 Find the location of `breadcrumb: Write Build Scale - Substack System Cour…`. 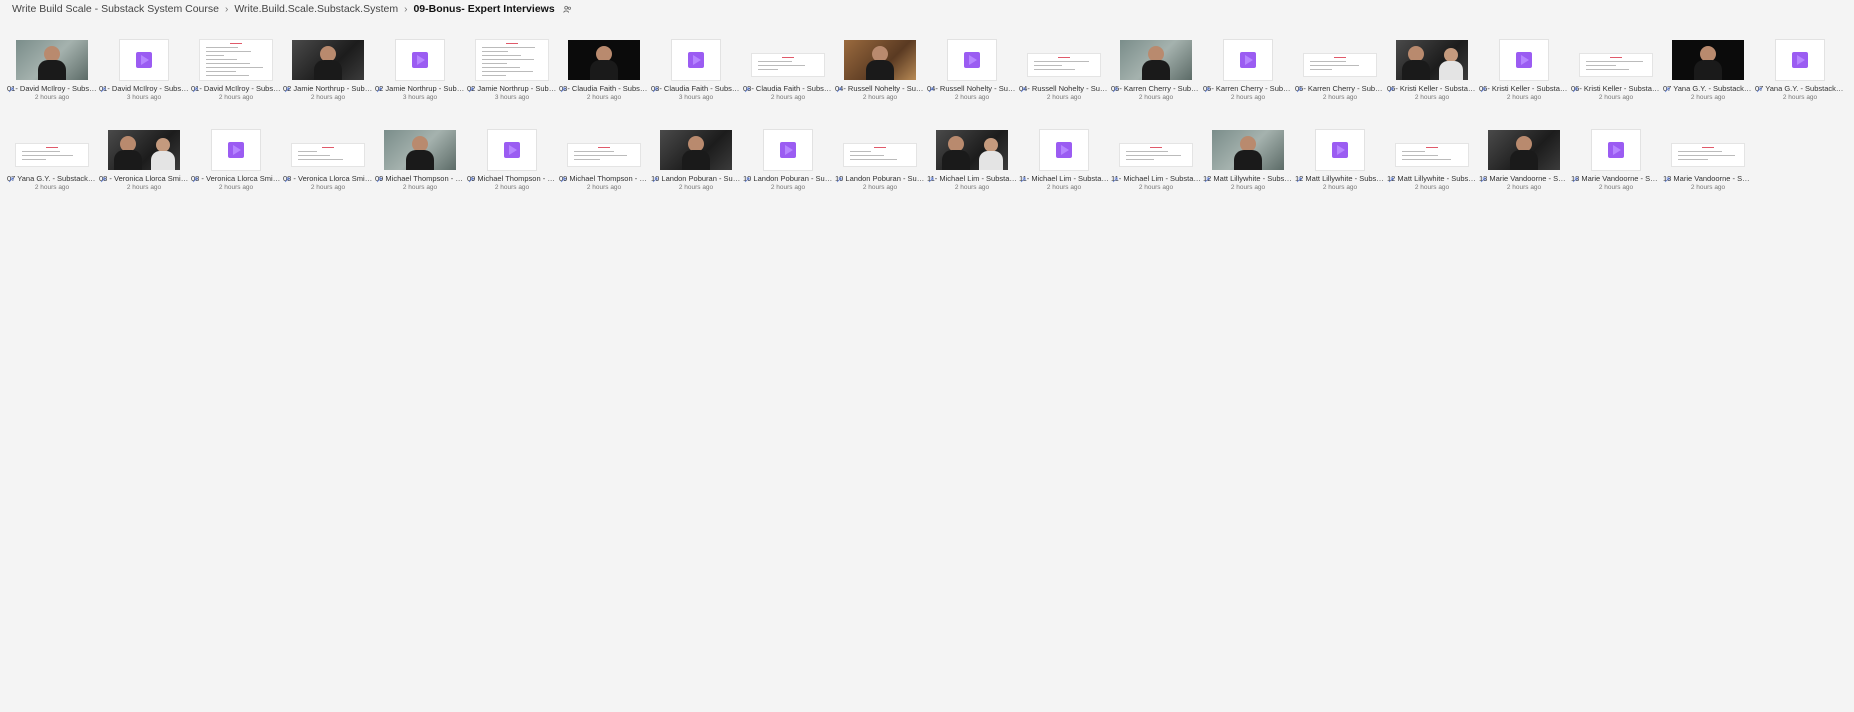

breadcrumb: Write Build Scale - Substack System Cour… is located at coordinates (292, 9).